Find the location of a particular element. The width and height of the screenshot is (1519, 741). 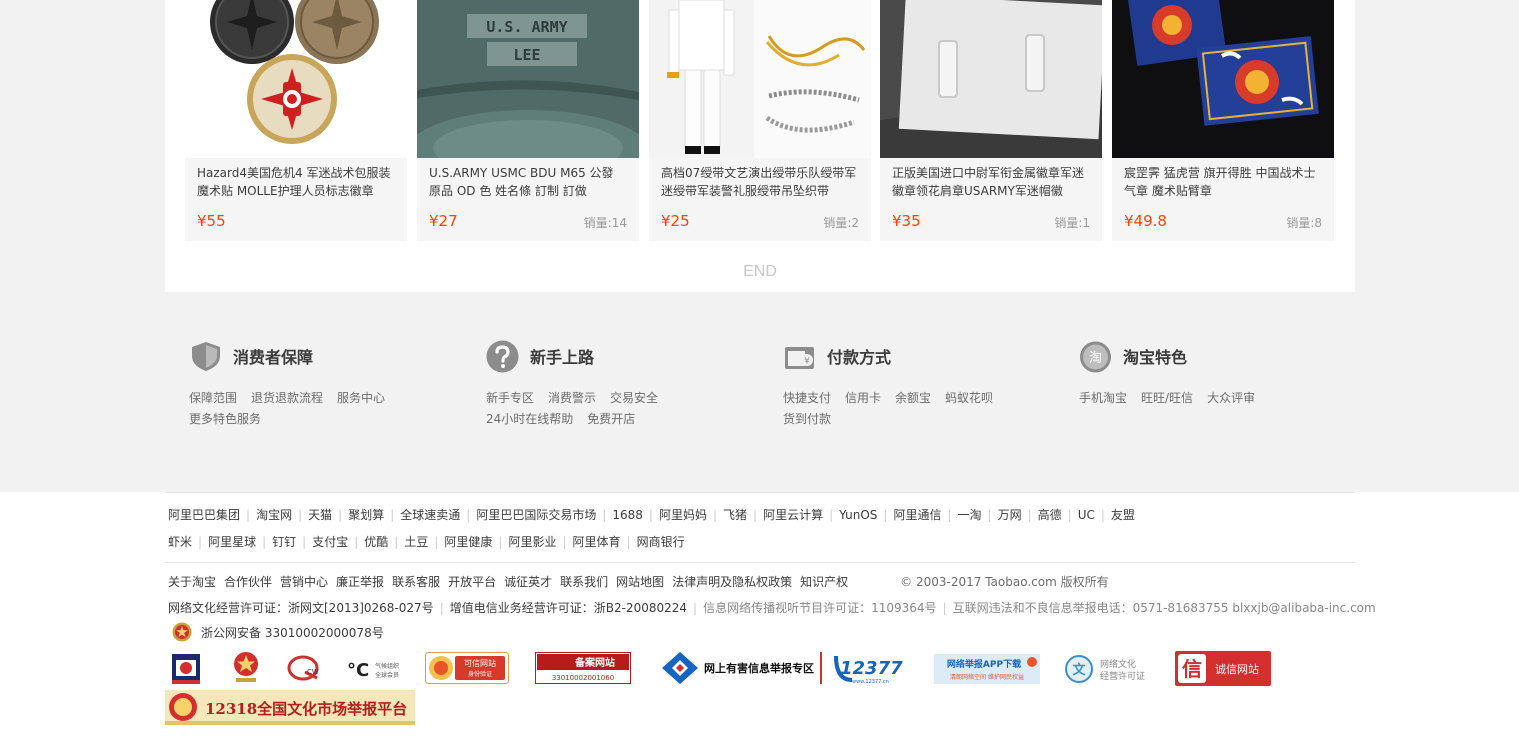

product-title: 高档07绶带文艺演出绶带乐队绶带军迷绶带军装警礼服绶带吊坠织带 is located at coordinates (761, 182).